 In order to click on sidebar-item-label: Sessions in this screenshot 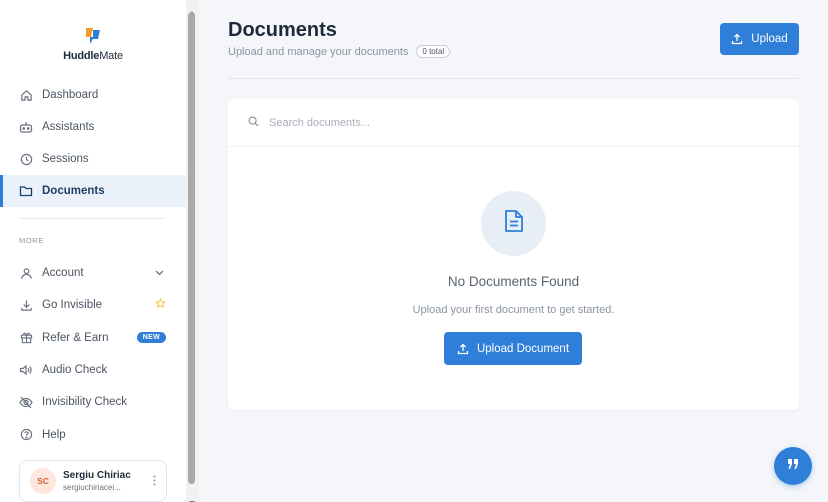, I will do `click(65, 159)`.